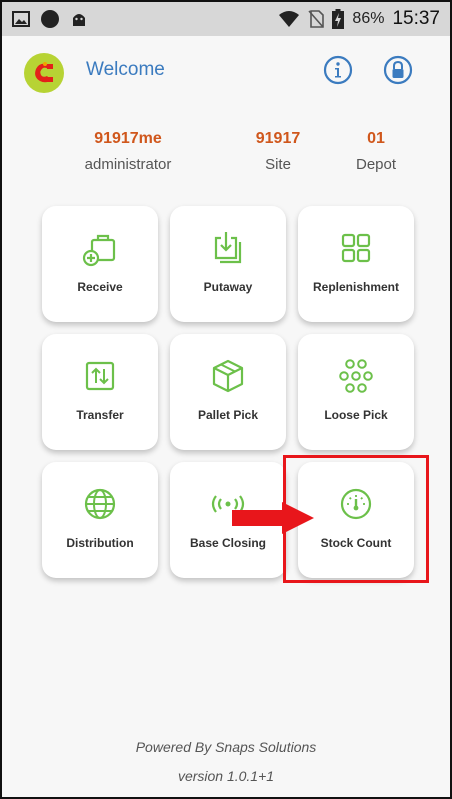 Image resolution: width=452 pixels, height=799 pixels. I want to click on app-logo, so click(44, 73).